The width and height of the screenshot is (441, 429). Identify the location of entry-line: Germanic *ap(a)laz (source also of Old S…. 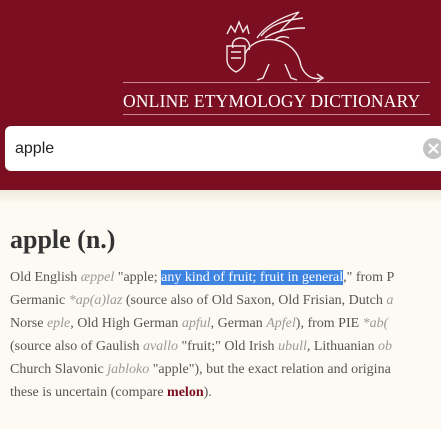
(225, 300).